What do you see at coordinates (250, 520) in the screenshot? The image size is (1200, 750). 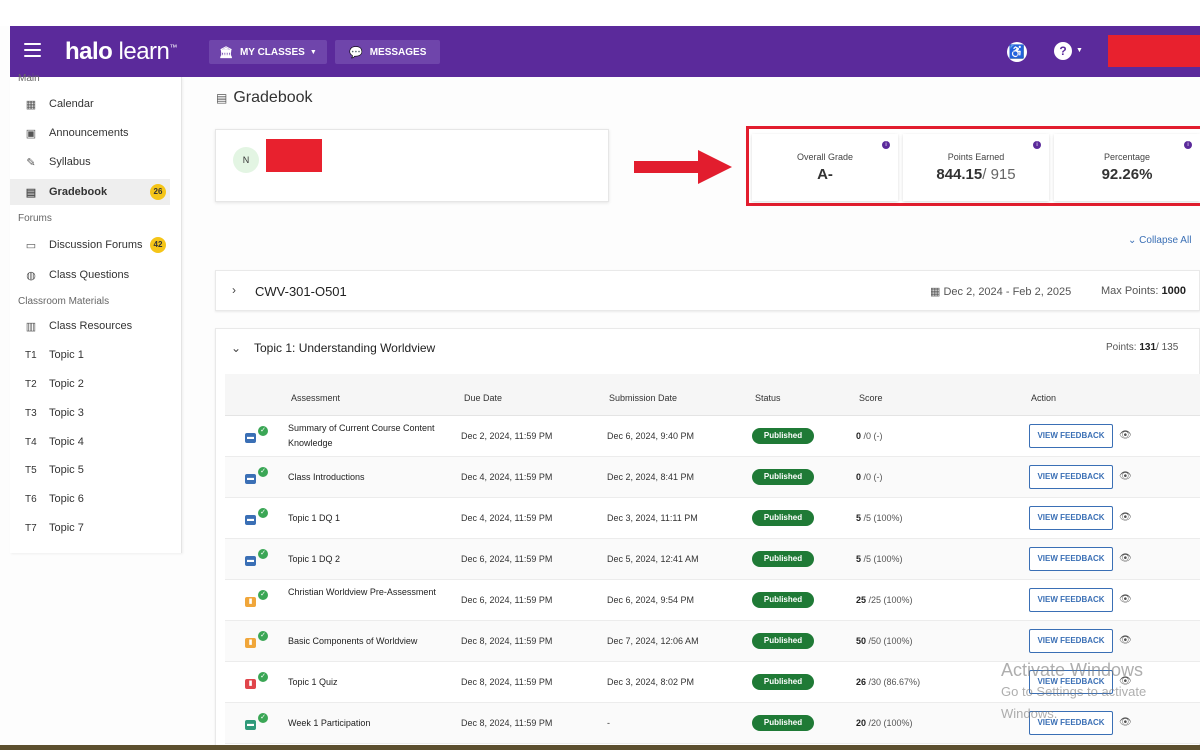 I see `chat-type-icon: ▬` at bounding box center [250, 520].